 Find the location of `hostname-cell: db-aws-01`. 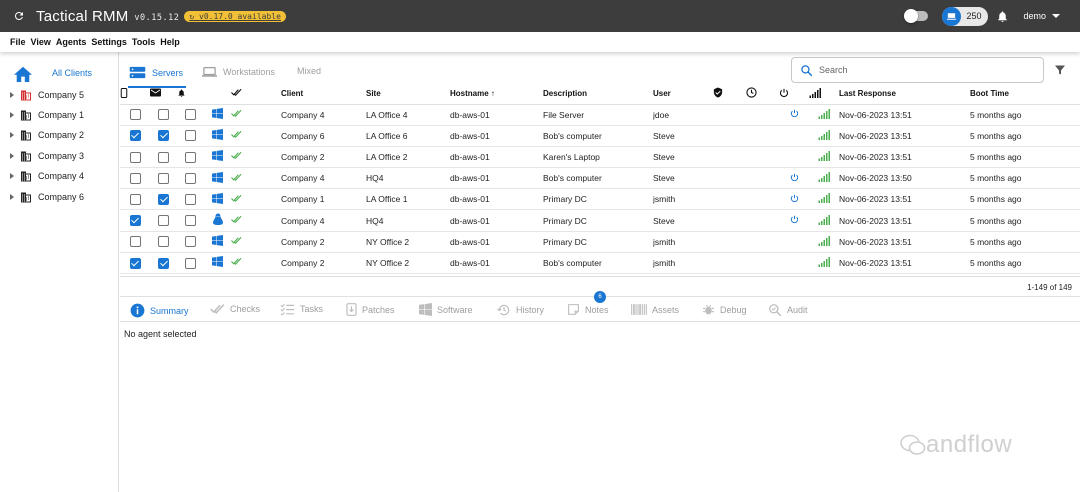

hostname-cell: db-aws-01 is located at coordinates (496, 178).